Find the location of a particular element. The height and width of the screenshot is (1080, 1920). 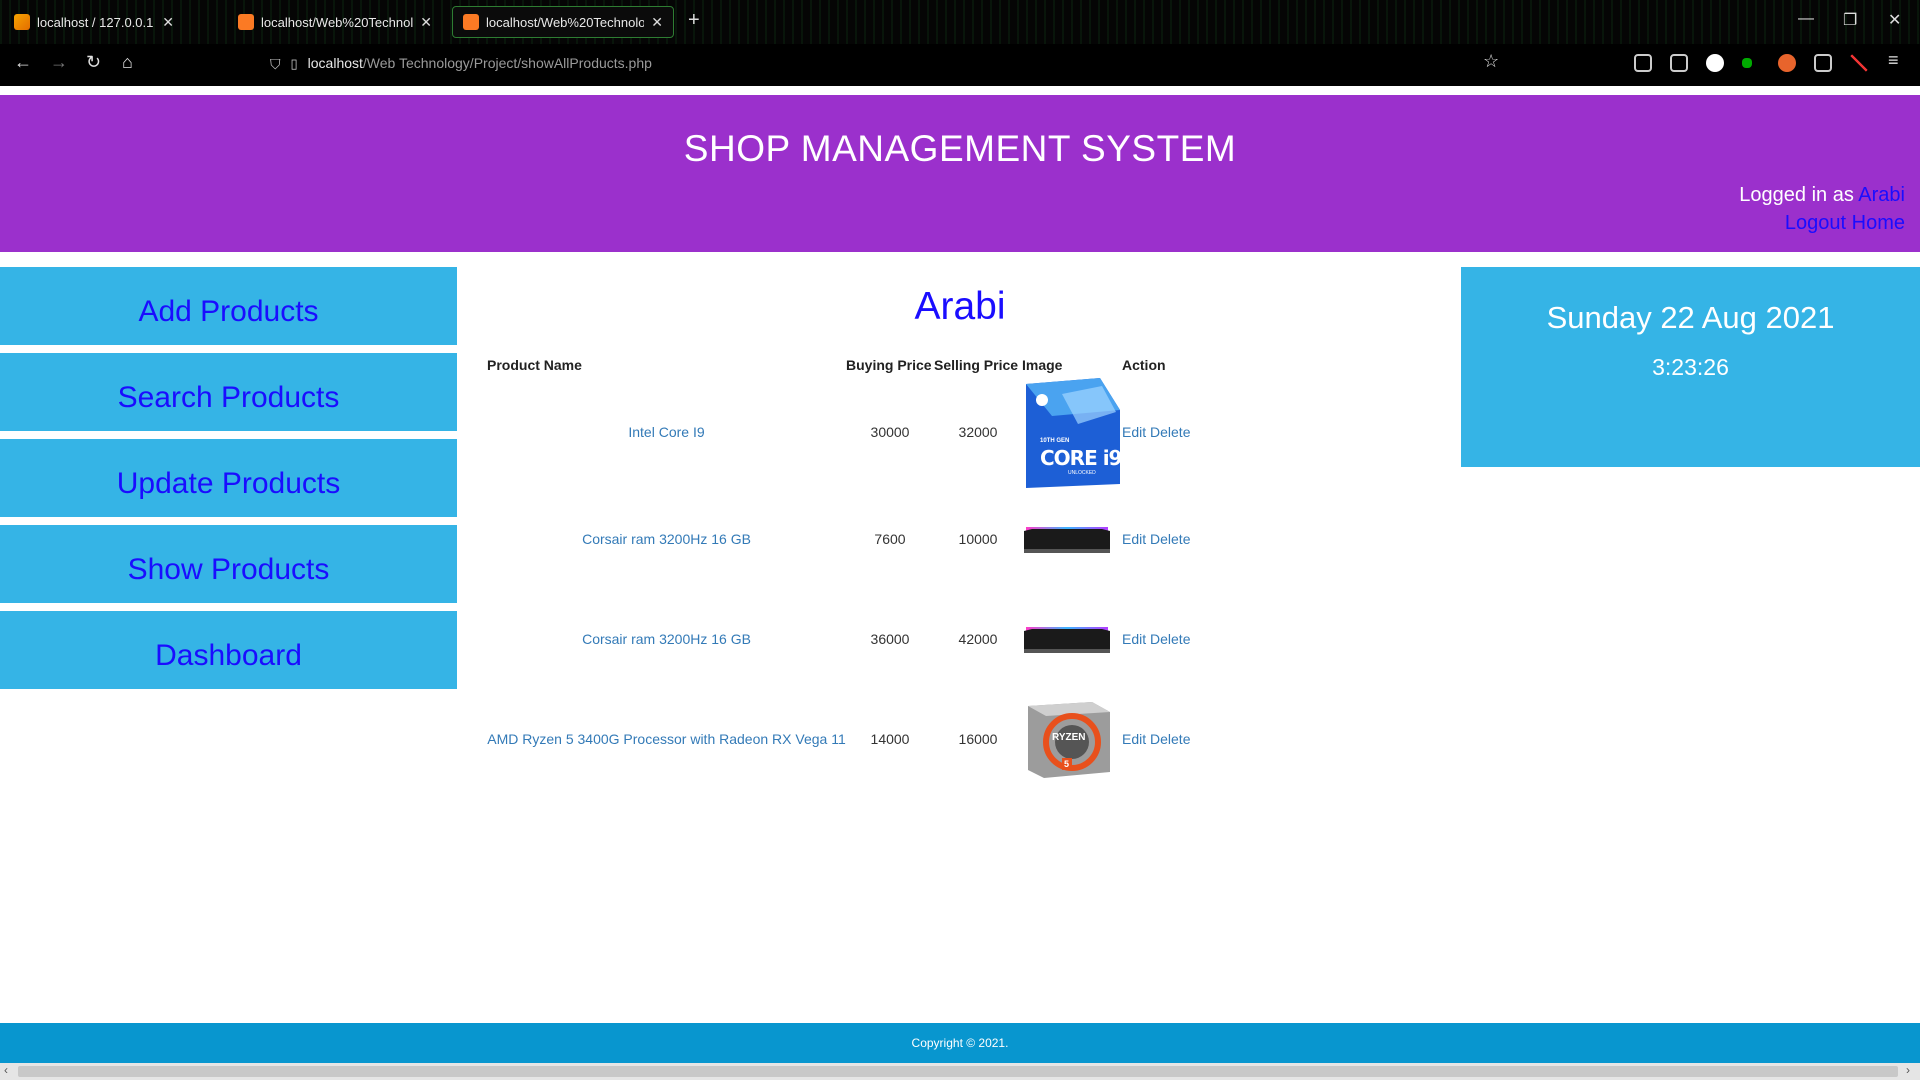

menu-icon: ≡ is located at coordinates (1893, 60).